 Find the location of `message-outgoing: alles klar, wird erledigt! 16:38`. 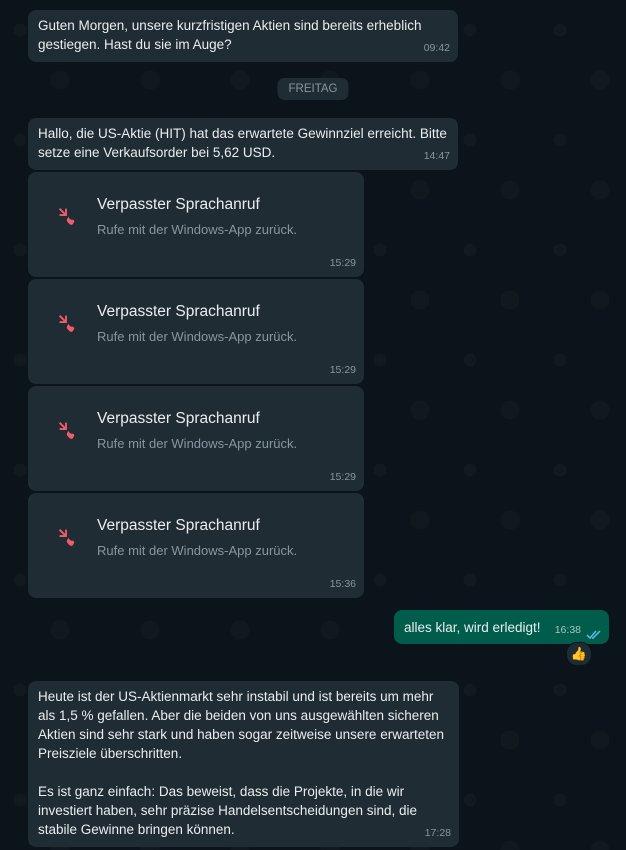

message-outgoing: alles klar, wird erledigt! 16:38 is located at coordinates (501, 627).